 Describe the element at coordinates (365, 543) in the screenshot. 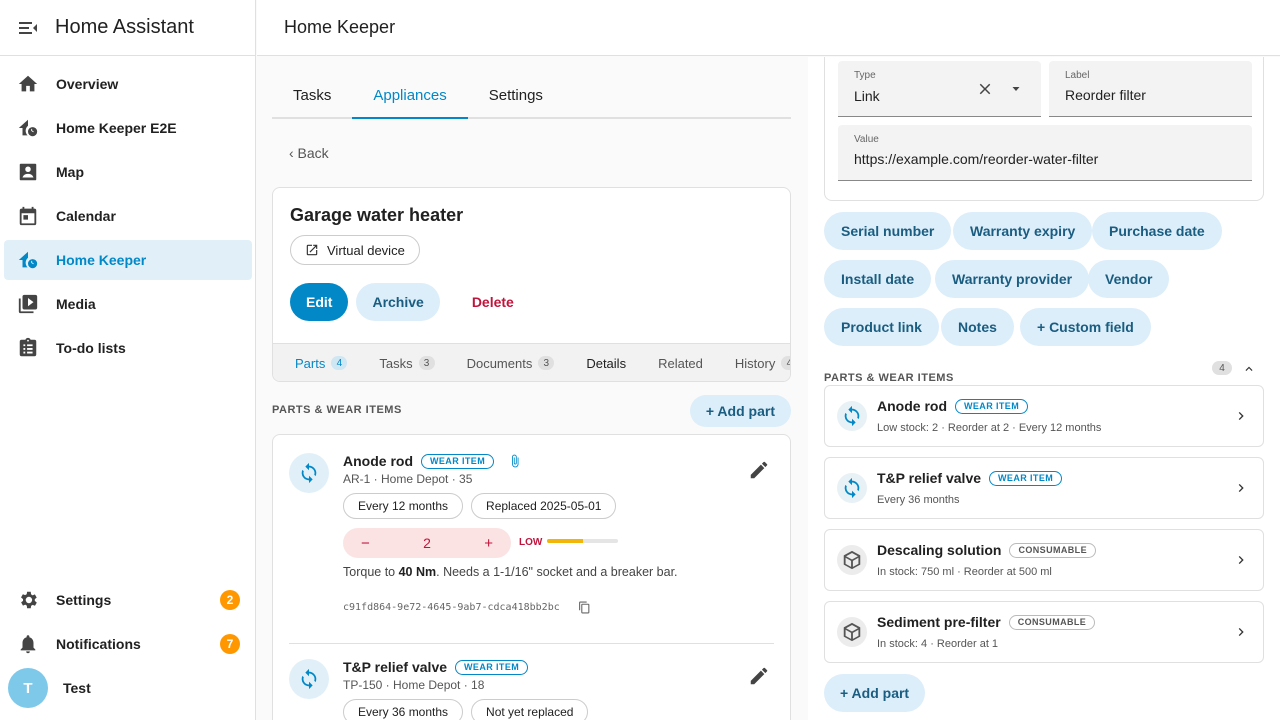

I see `decrement-button: −` at that location.